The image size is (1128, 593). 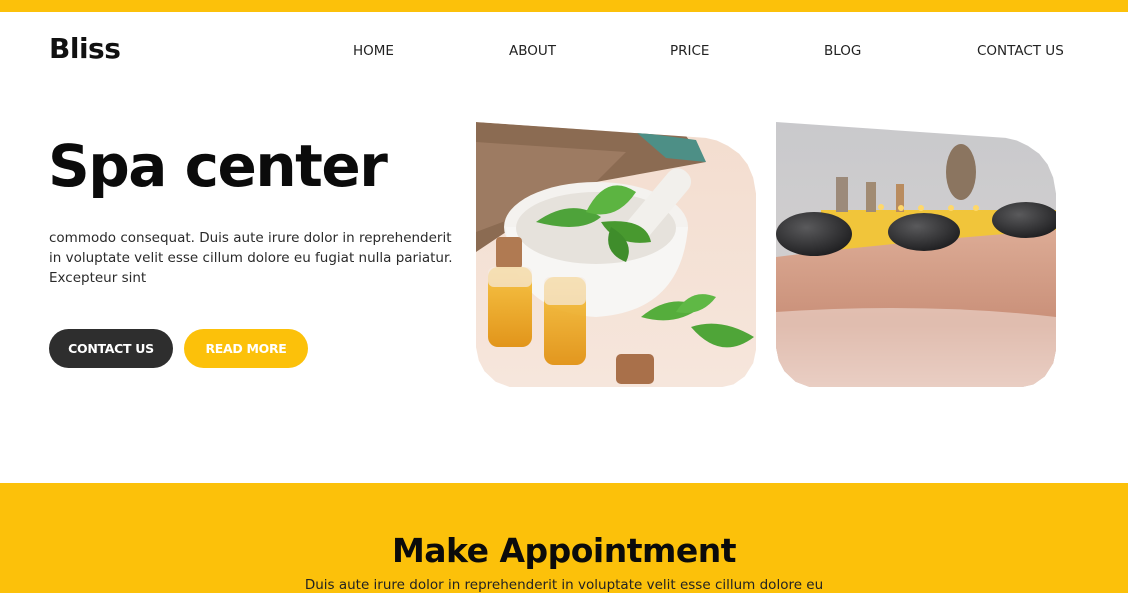 I want to click on top-accent-strip, so click(x=564, y=6).